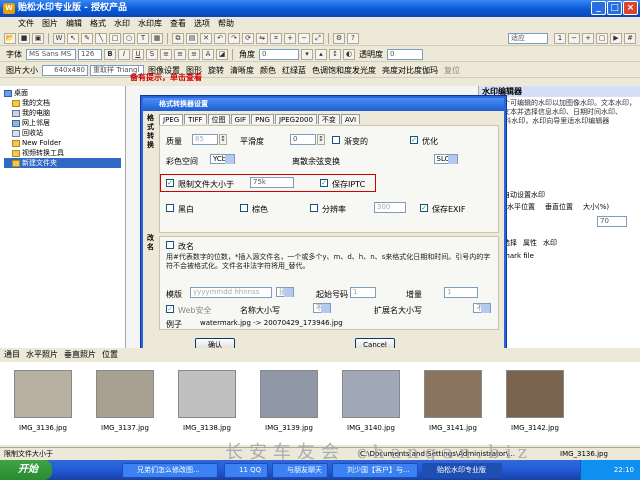 Image resolution: width=640 pixels, height=480 pixels. What do you see at coordinates (62, 113) in the screenshot?
I see `tree-item-computer: 我的电脑` at bounding box center [62, 113].